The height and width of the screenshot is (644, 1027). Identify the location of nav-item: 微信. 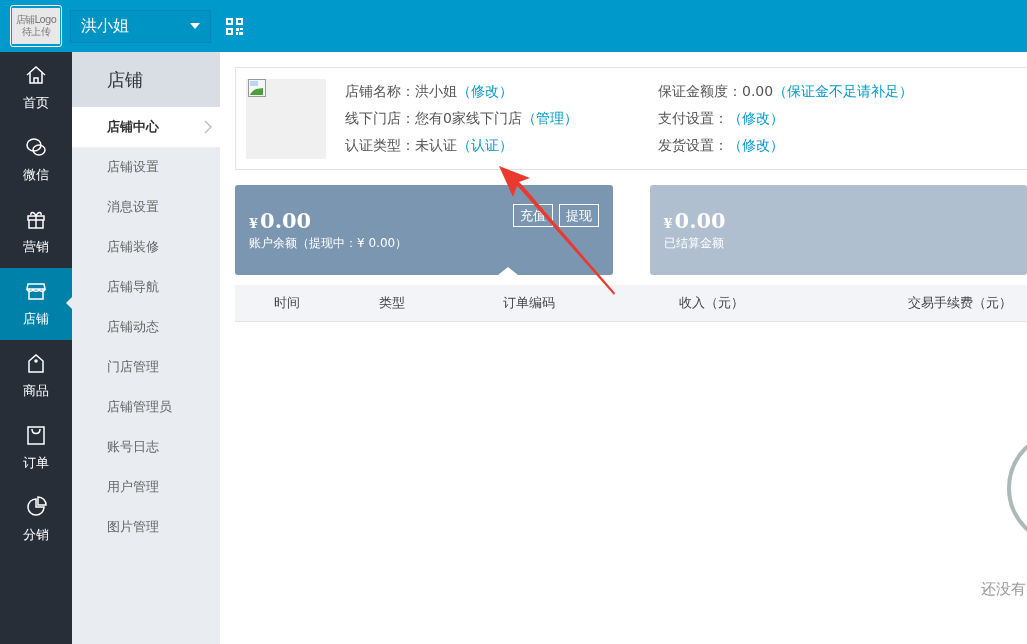
(36, 160).